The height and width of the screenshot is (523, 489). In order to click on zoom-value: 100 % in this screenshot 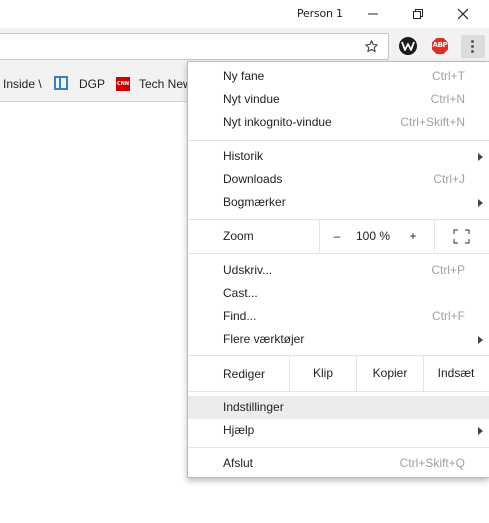, I will do `click(373, 236)`.